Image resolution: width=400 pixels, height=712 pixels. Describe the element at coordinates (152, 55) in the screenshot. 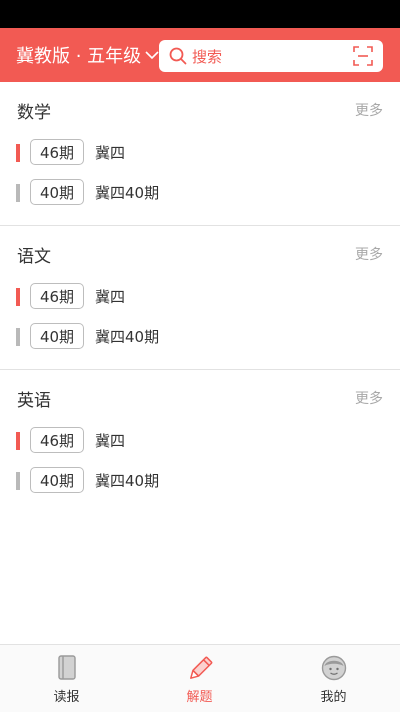

I see `chevron-down-icon` at that location.